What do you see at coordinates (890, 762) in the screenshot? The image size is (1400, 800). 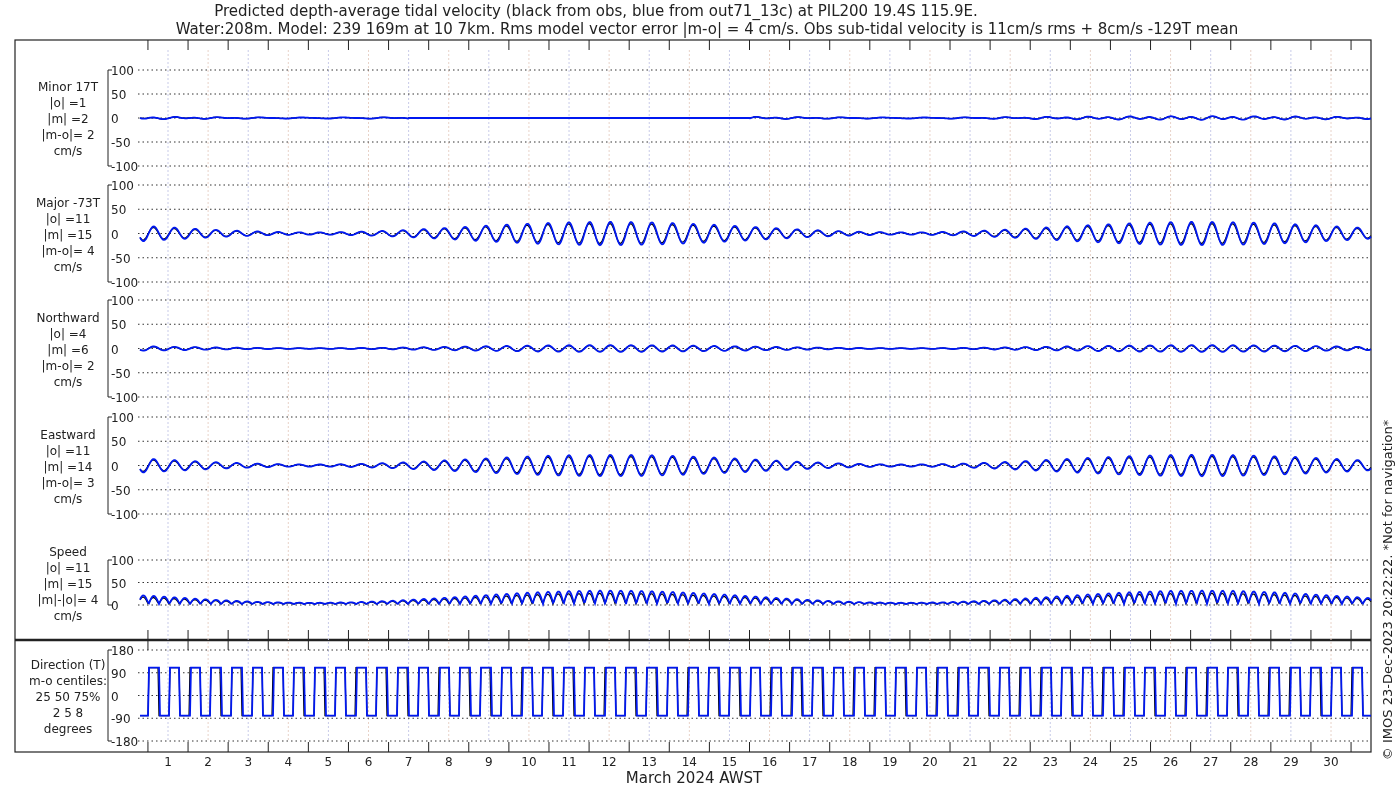 I see `x-tick-label: 19` at bounding box center [890, 762].